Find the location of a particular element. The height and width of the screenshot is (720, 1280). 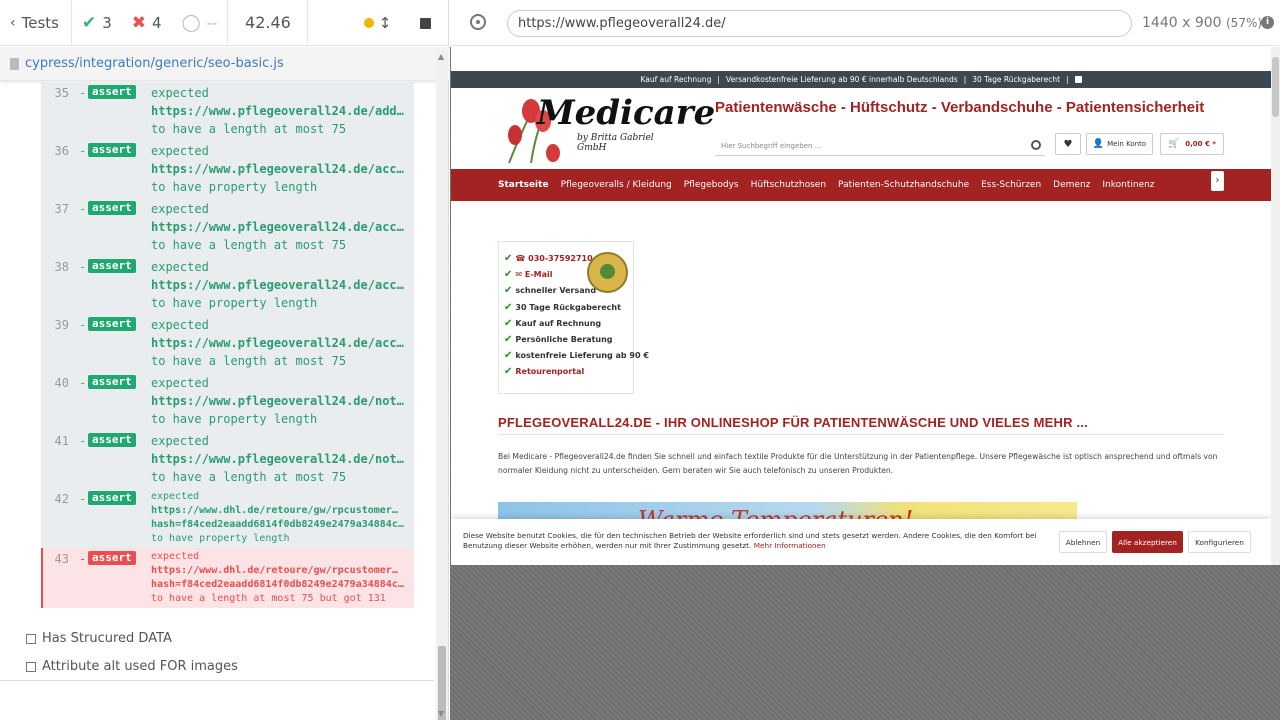

cookie-decline-button: Ablehnen is located at coordinates (1083, 542).